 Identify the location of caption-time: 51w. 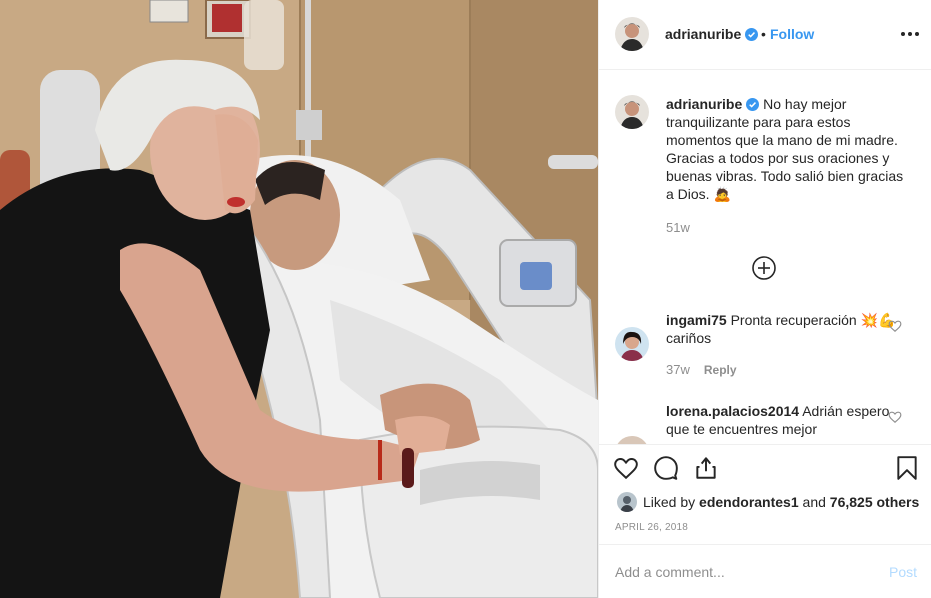
(678, 227).